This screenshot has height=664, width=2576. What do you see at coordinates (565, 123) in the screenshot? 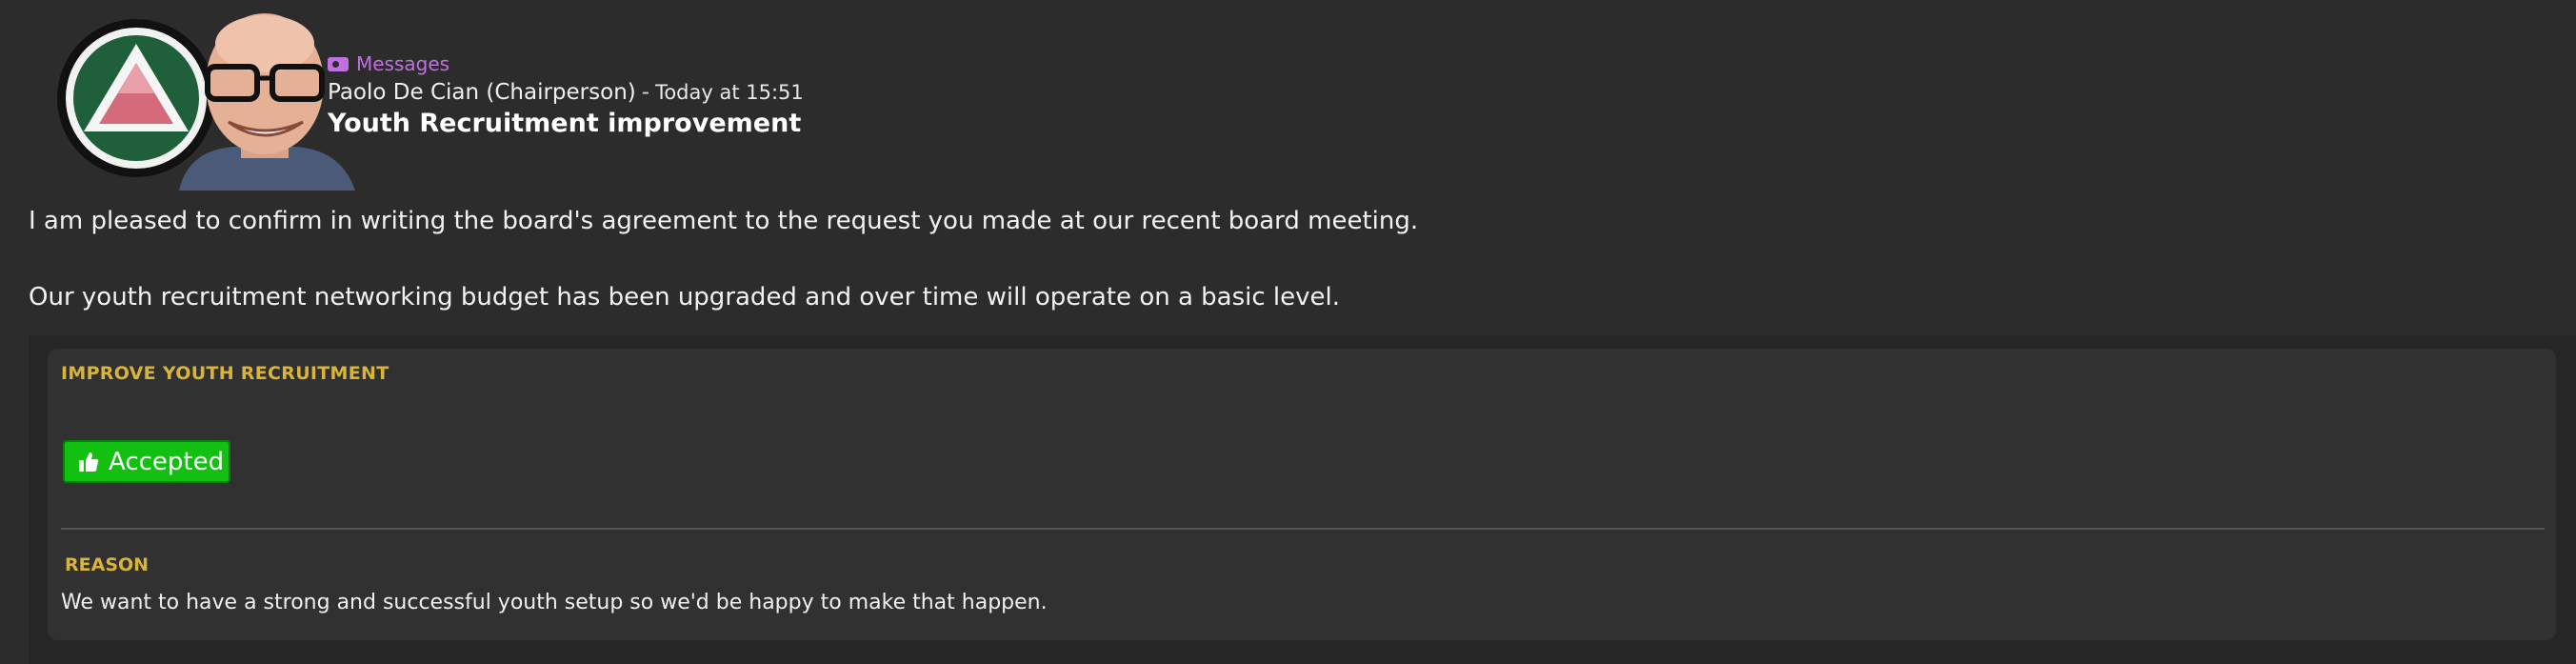
I see `message-subject: Youth Recruitment improvement` at bounding box center [565, 123].